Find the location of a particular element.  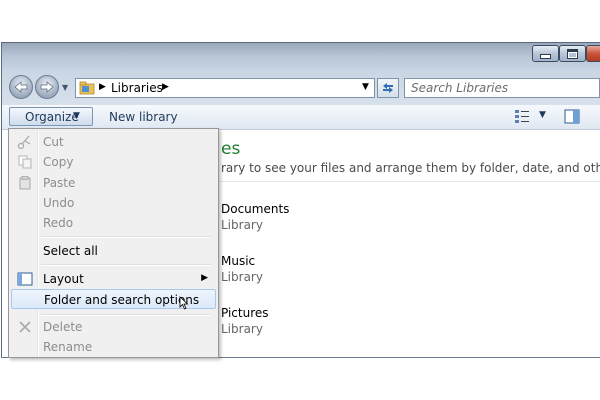

search-input is located at coordinates (498, 88).